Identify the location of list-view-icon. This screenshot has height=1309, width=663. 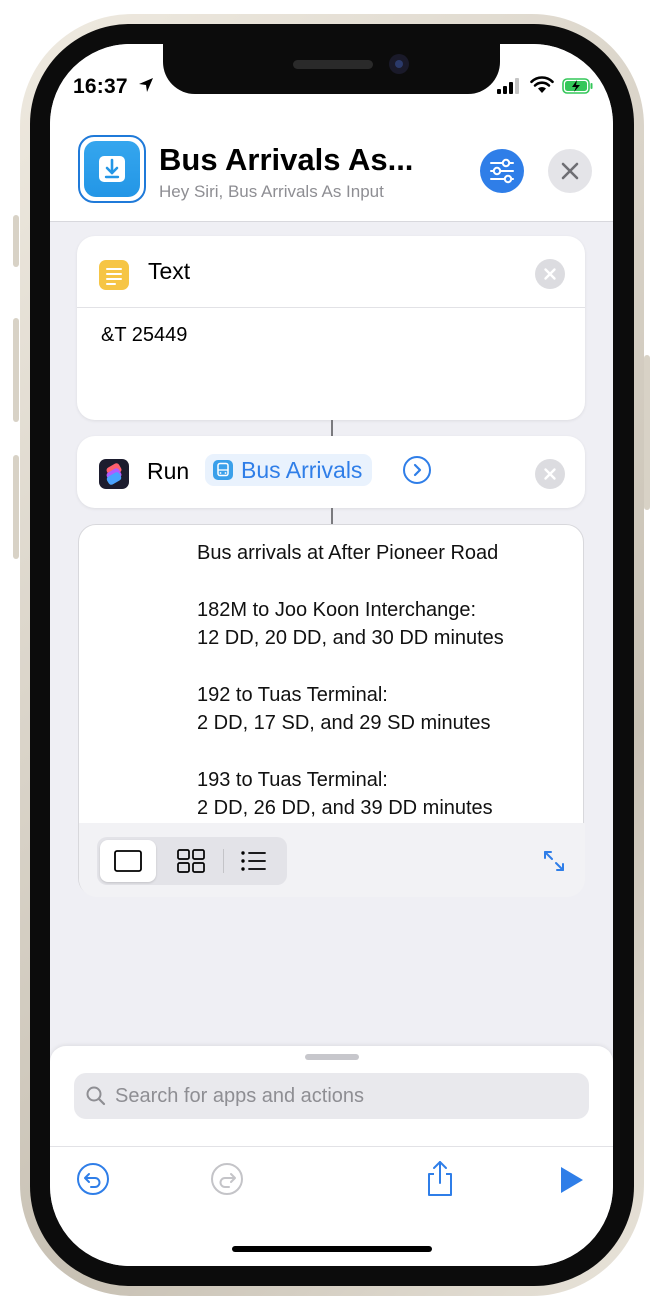
(253, 861).